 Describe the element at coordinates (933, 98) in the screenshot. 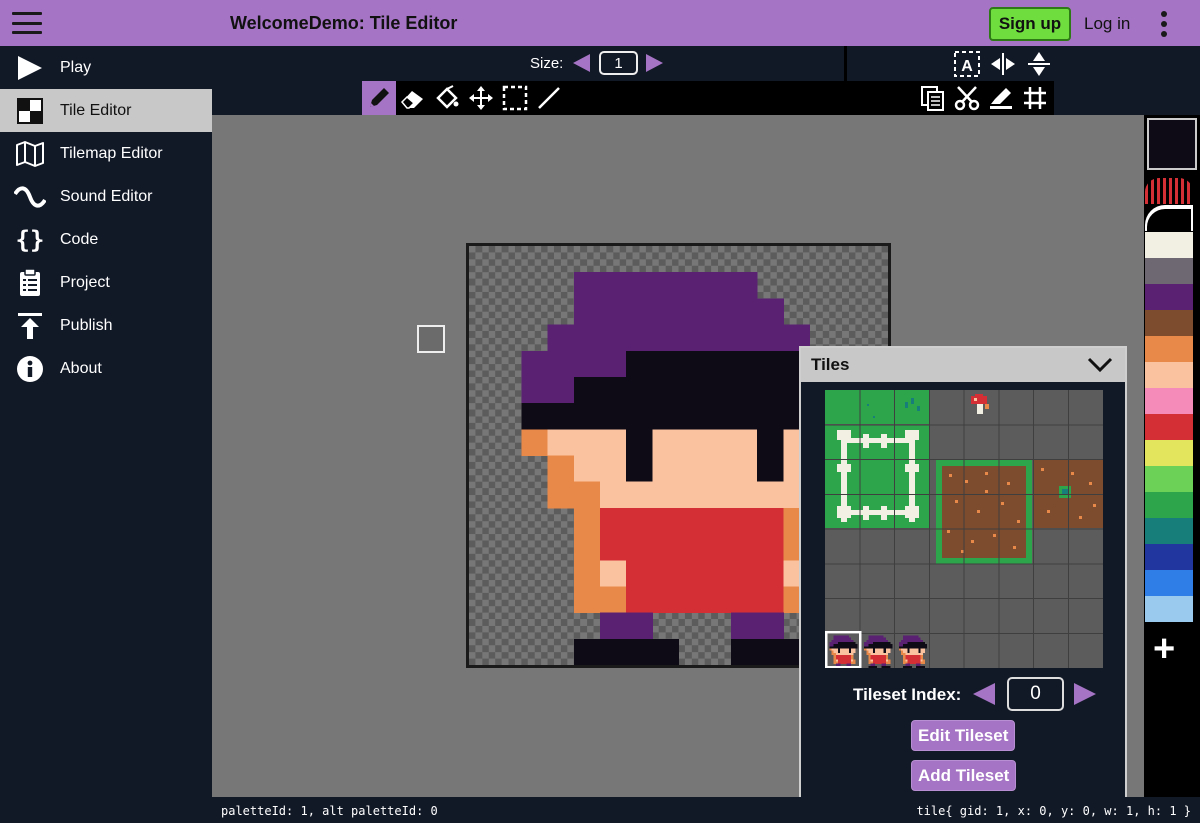

I see `copy-icon` at that location.